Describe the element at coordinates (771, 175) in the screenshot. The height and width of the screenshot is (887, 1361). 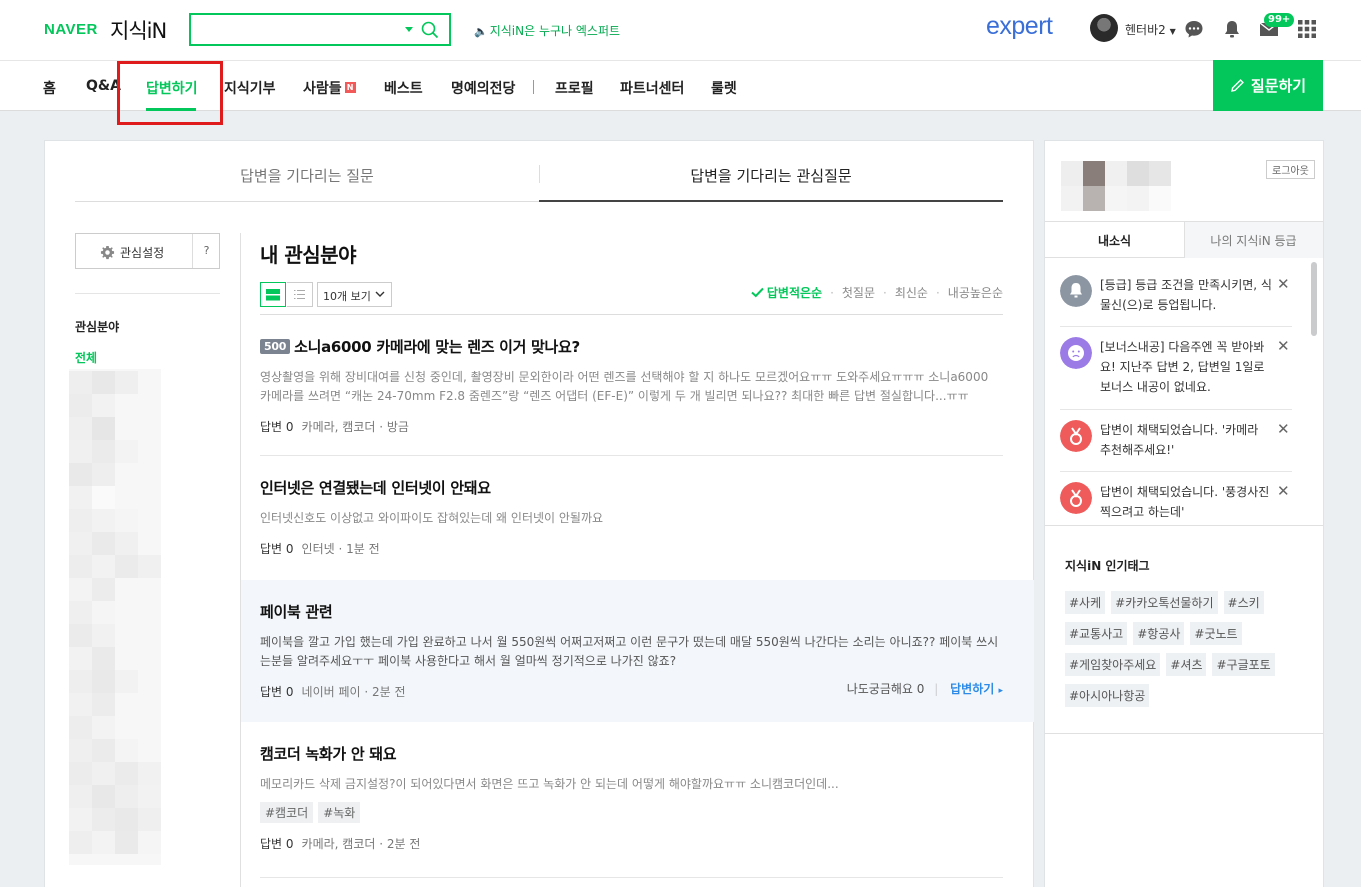
I see `tab-waiting-interest-questions: 답변을 기다리는 관심질문` at that location.